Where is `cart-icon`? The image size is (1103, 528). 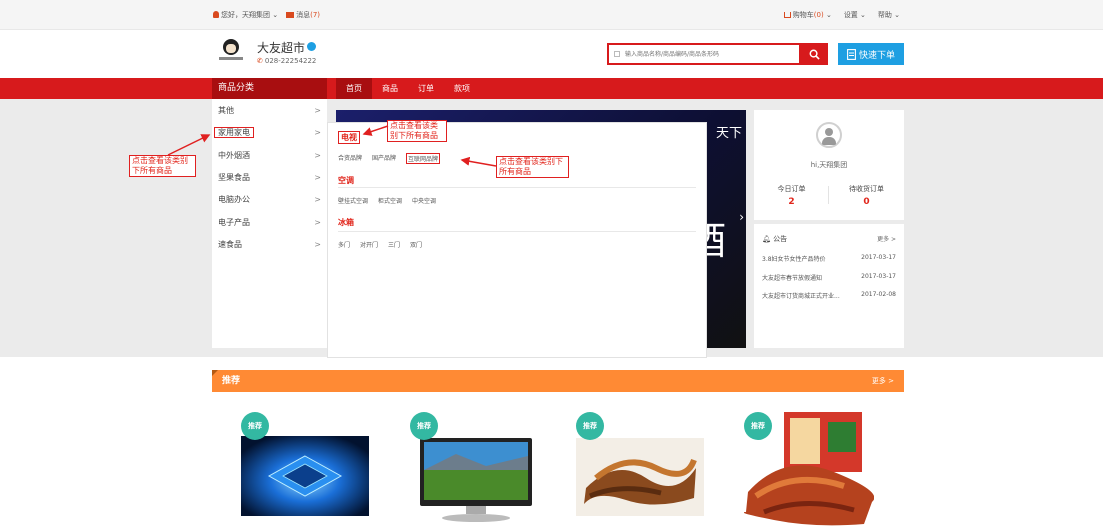
cart-icon is located at coordinates (787, 15).